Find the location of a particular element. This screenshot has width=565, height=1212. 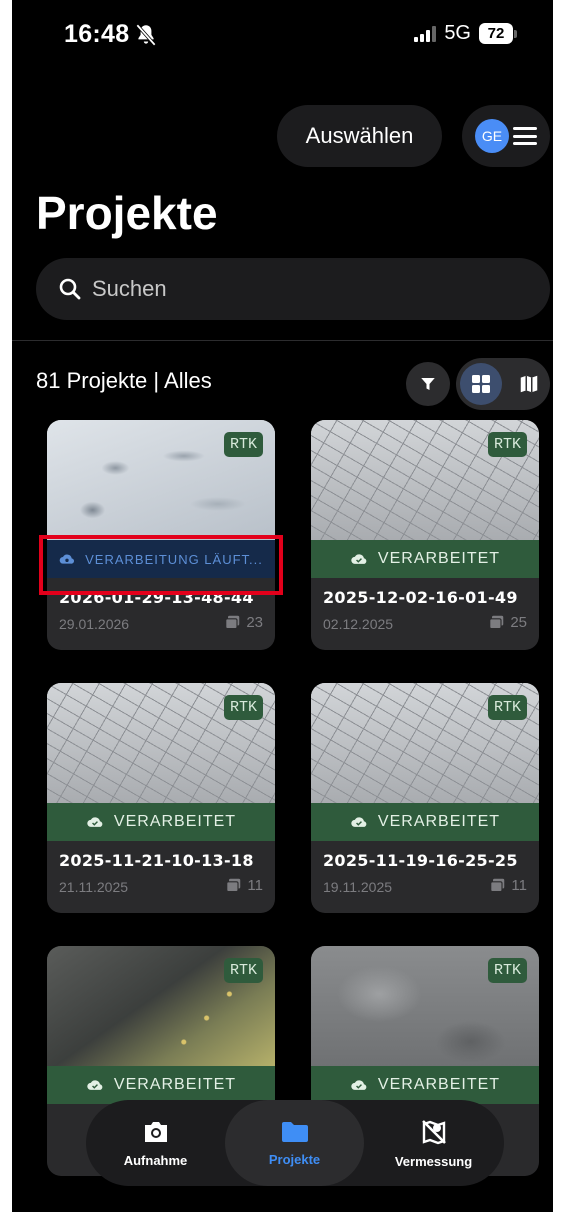

battery-icon: 72 is located at coordinates (498, 33).